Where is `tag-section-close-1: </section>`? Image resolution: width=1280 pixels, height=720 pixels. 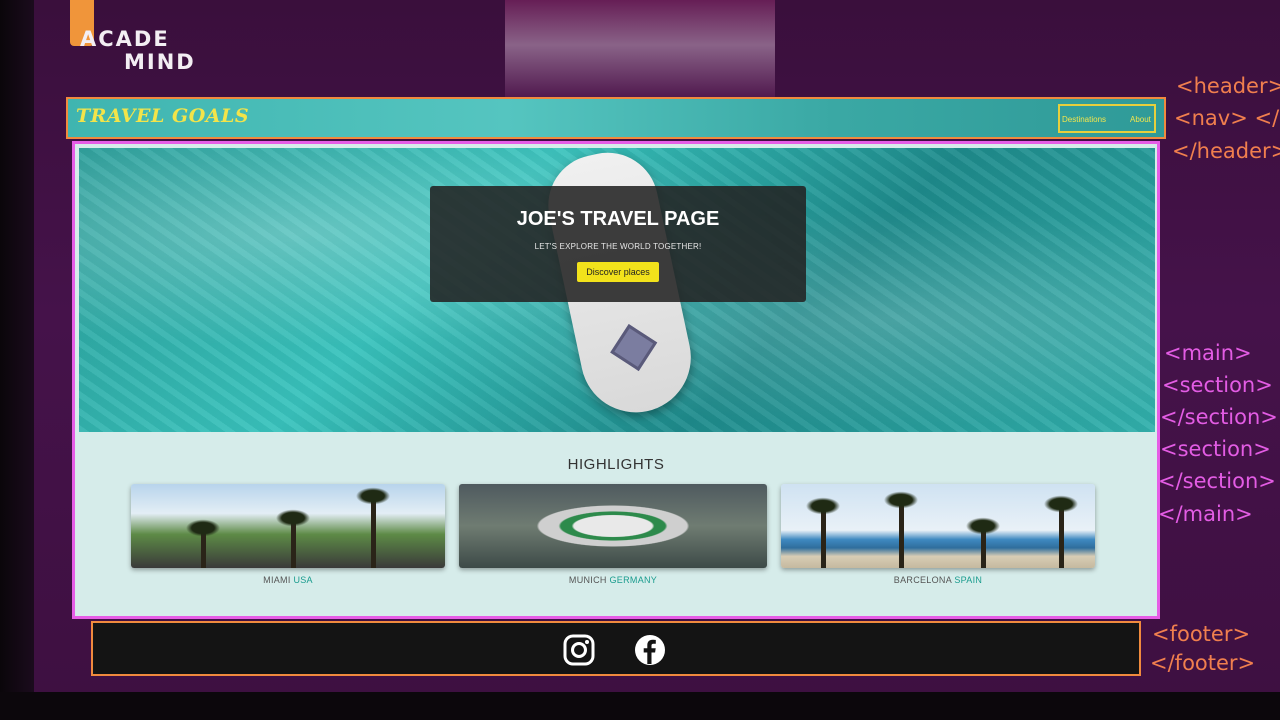 tag-section-close-1: </section> is located at coordinates (1219, 417).